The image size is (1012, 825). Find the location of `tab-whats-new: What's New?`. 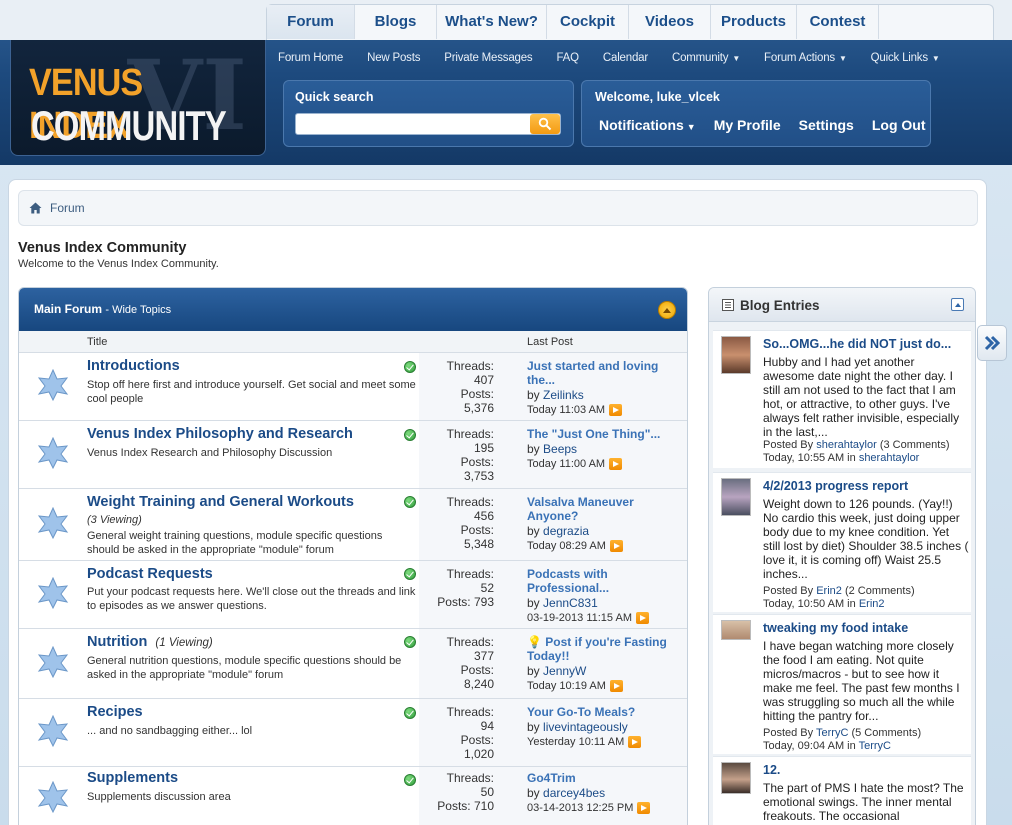

tab-whats-new: What's New? is located at coordinates (492, 22).